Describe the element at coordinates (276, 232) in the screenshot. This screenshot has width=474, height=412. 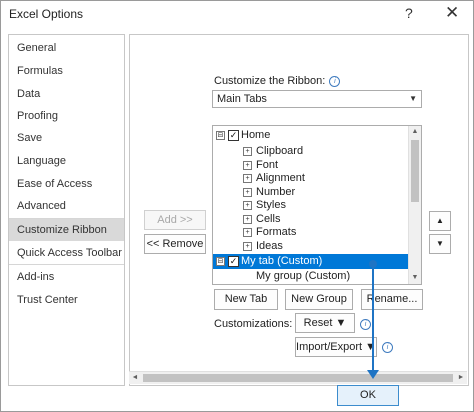
I see `tree-node-label: Formats` at that location.